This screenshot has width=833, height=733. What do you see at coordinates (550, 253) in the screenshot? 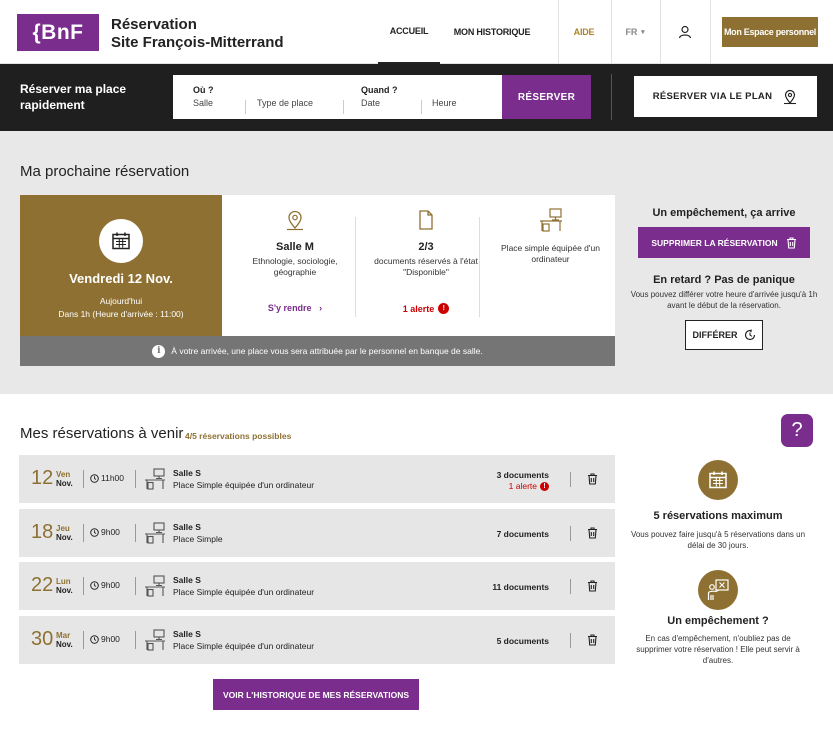
I see `seat-description: Place simple équipée d'un ordinateur` at bounding box center [550, 253].